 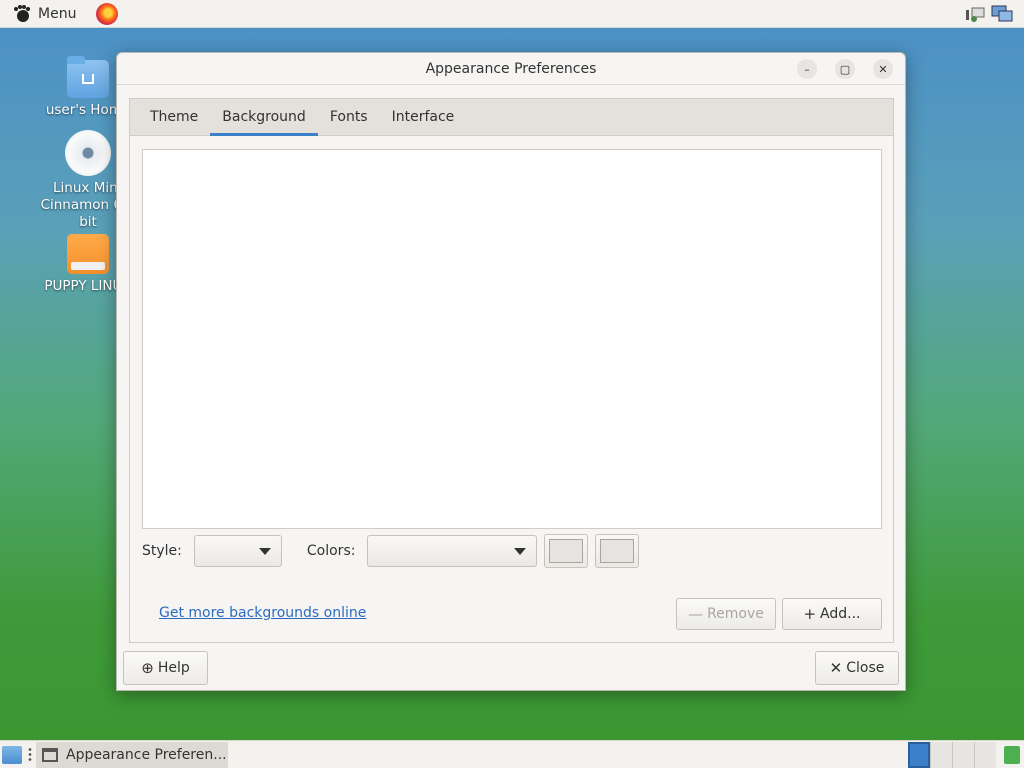 I want to click on tab-bar: Theme Background Fonts Interface, so click(x=511, y=117).